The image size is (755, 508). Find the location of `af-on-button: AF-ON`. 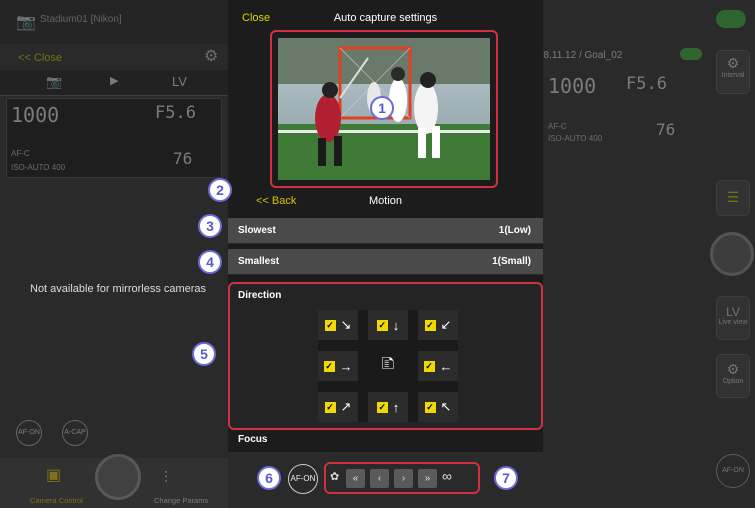

af-on-button: AF-ON is located at coordinates (29, 433).